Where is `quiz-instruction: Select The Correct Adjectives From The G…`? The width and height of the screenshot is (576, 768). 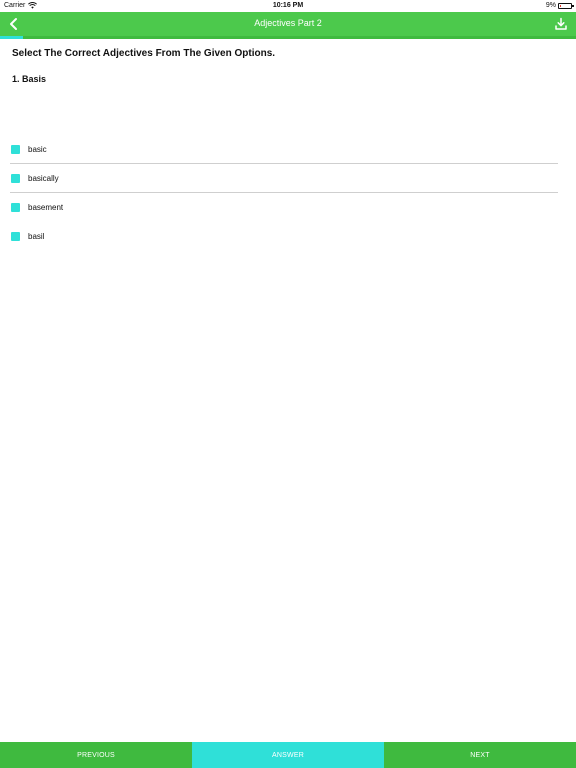
quiz-instruction: Select The Correct Adjectives From The G… is located at coordinates (144, 53).